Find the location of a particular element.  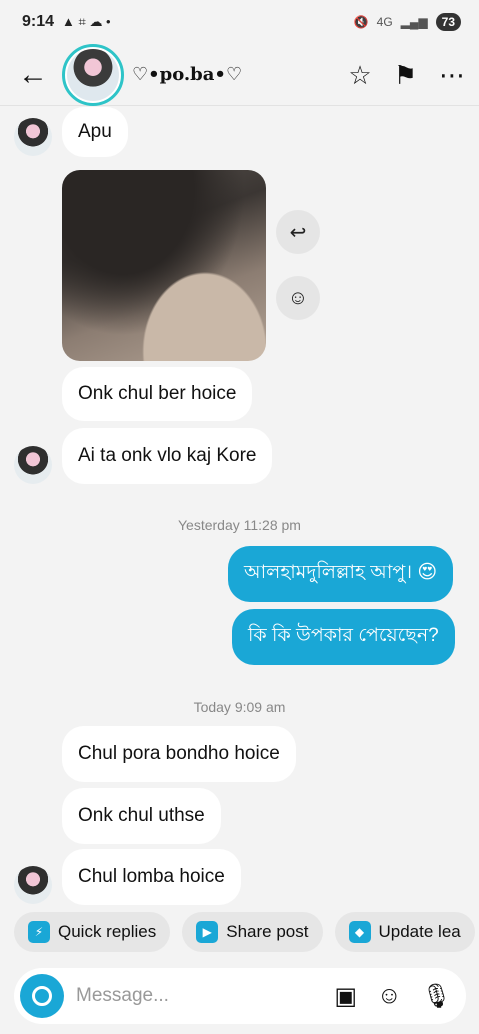

mute-icon: 🔇 is located at coordinates (361, 22).